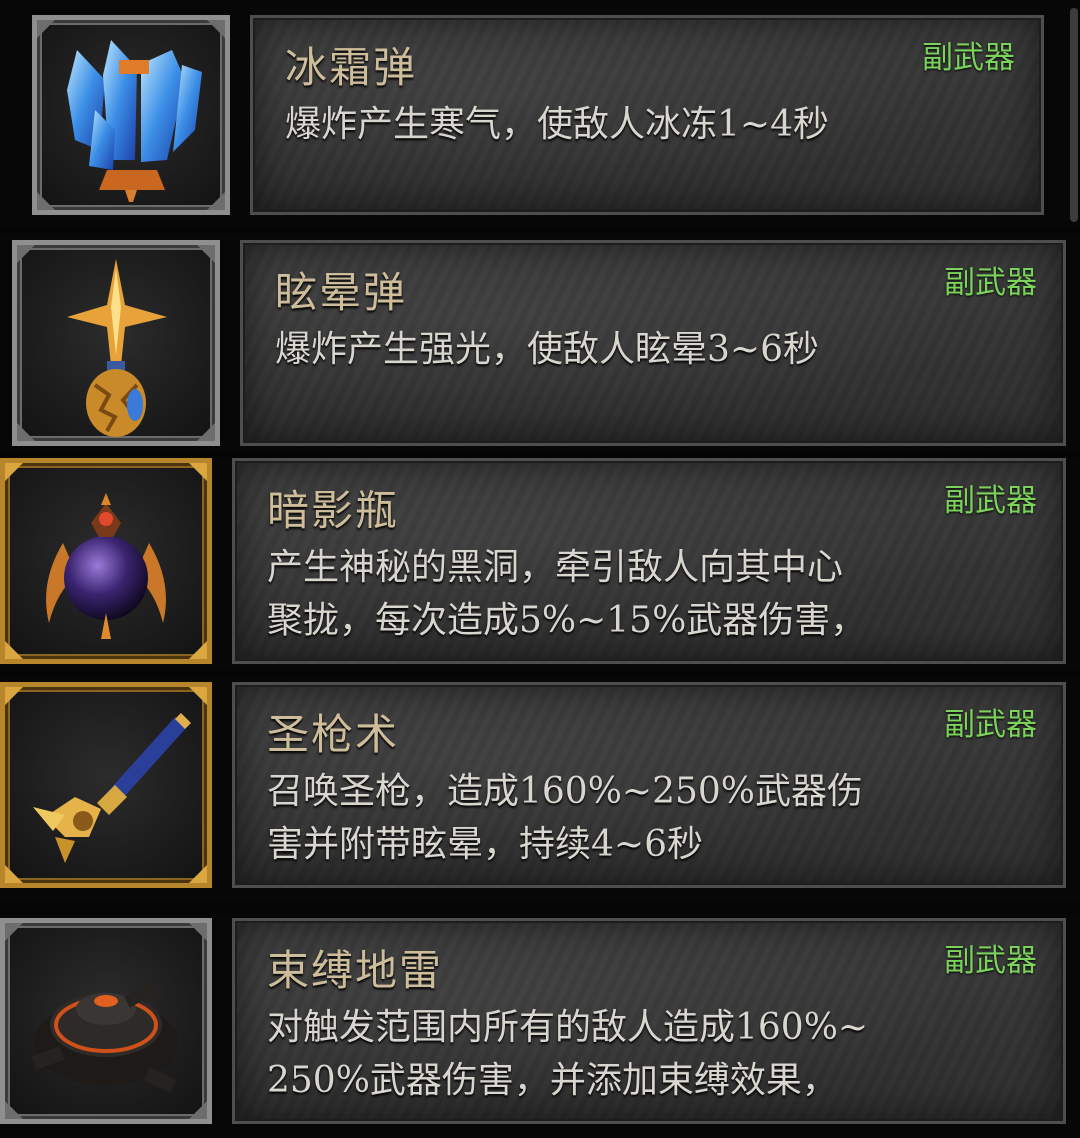 The height and width of the screenshot is (1138, 1080). I want to click on skill-description: 对触发范围内所有的敌人造成160%~ 250%武器伤害，并添加束缚效果，, so click(655, 1054).